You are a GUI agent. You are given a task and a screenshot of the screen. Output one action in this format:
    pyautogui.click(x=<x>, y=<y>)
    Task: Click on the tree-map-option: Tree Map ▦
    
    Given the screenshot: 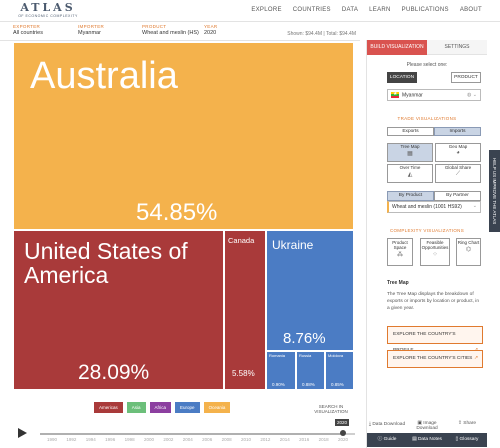 What is the action you would take?
    pyautogui.click(x=410, y=152)
    